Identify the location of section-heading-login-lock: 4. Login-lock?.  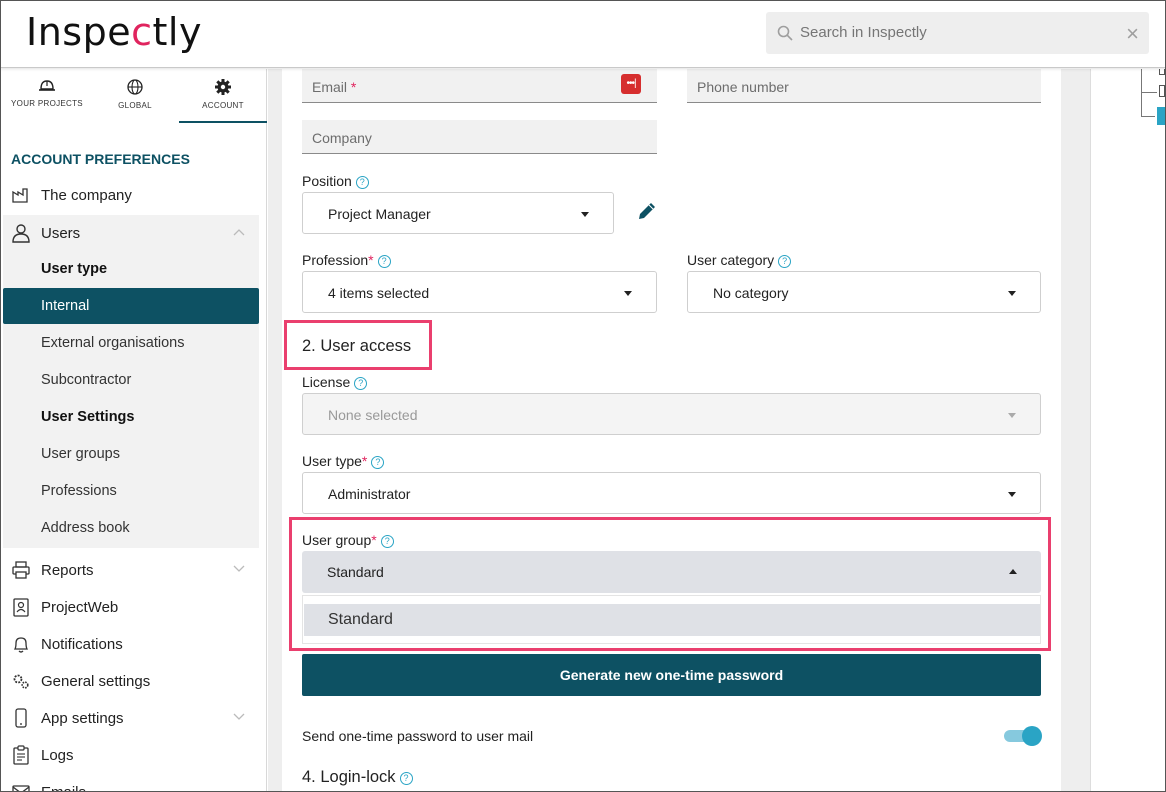
(357, 777).